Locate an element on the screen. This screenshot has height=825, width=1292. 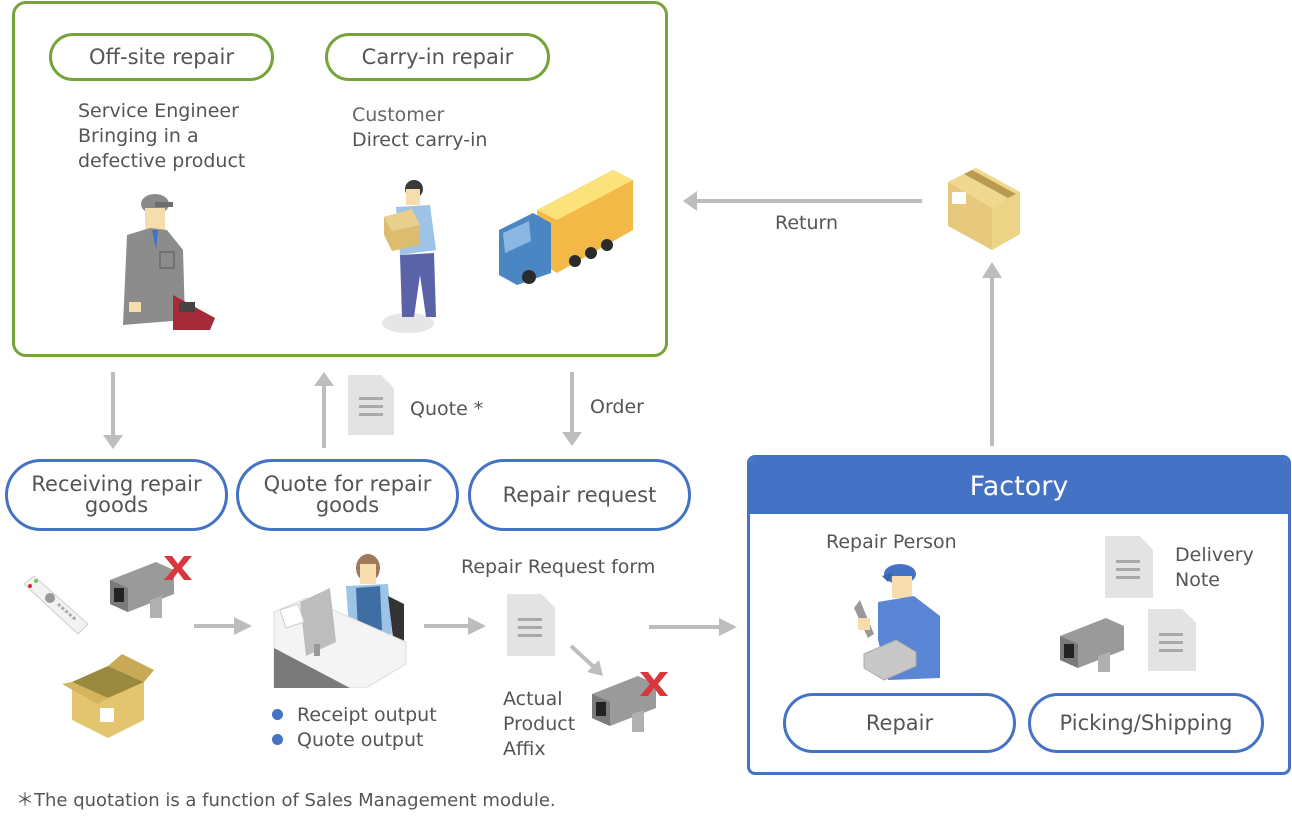
quote-up-arrow is located at coordinates (324, 416).